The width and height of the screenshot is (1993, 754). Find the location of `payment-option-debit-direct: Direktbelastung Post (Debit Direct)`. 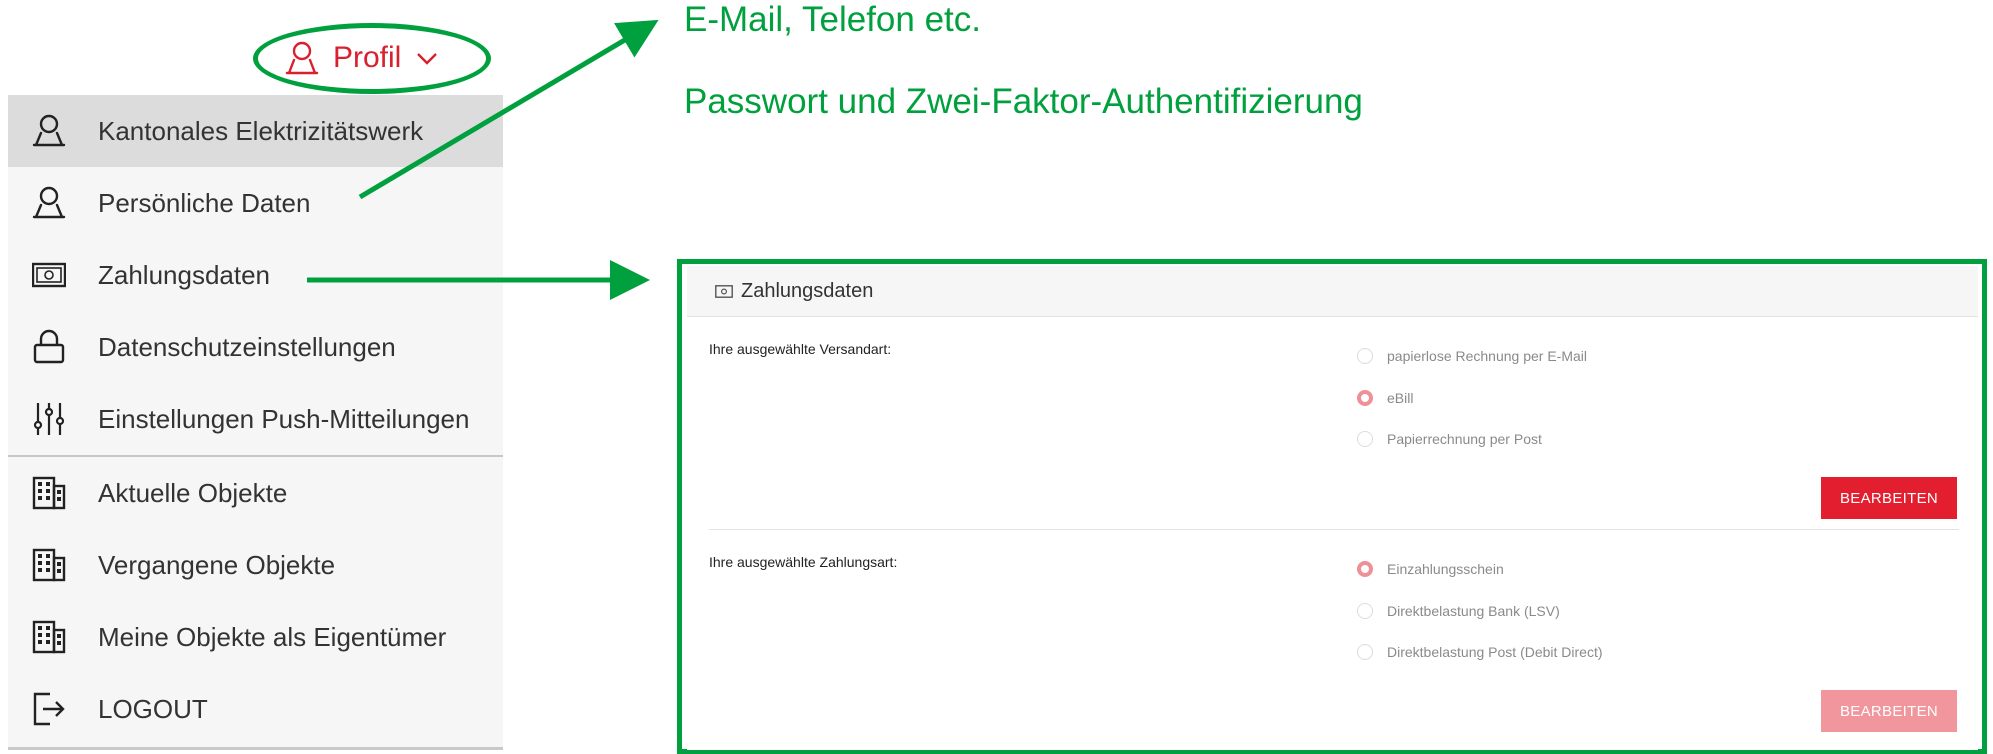

payment-option-debit-direct: Direktbelastung Post (Debit Direct) is located at coordinates (1480, 652).